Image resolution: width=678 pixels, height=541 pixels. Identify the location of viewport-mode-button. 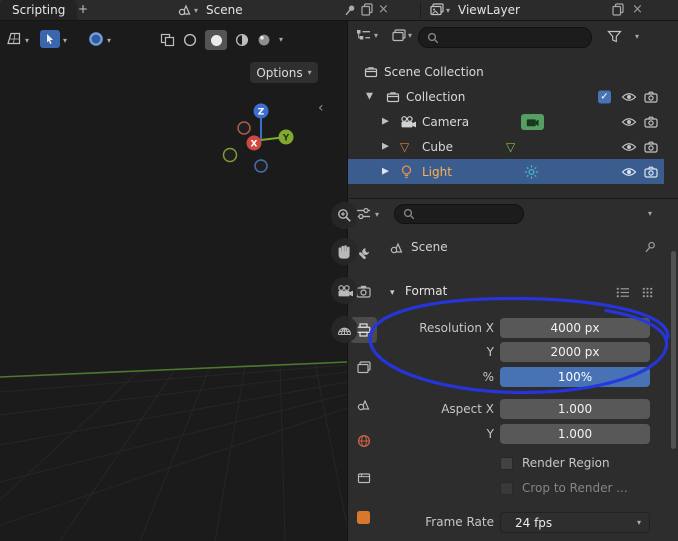
(50, 39).